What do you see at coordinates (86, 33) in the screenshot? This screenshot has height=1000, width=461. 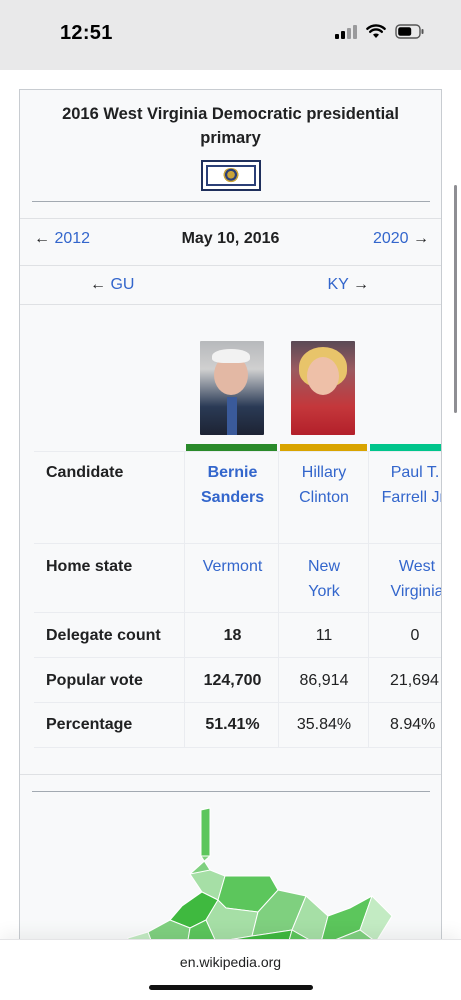 I see `status-time: 12:51` at bounding box center [86, 33].